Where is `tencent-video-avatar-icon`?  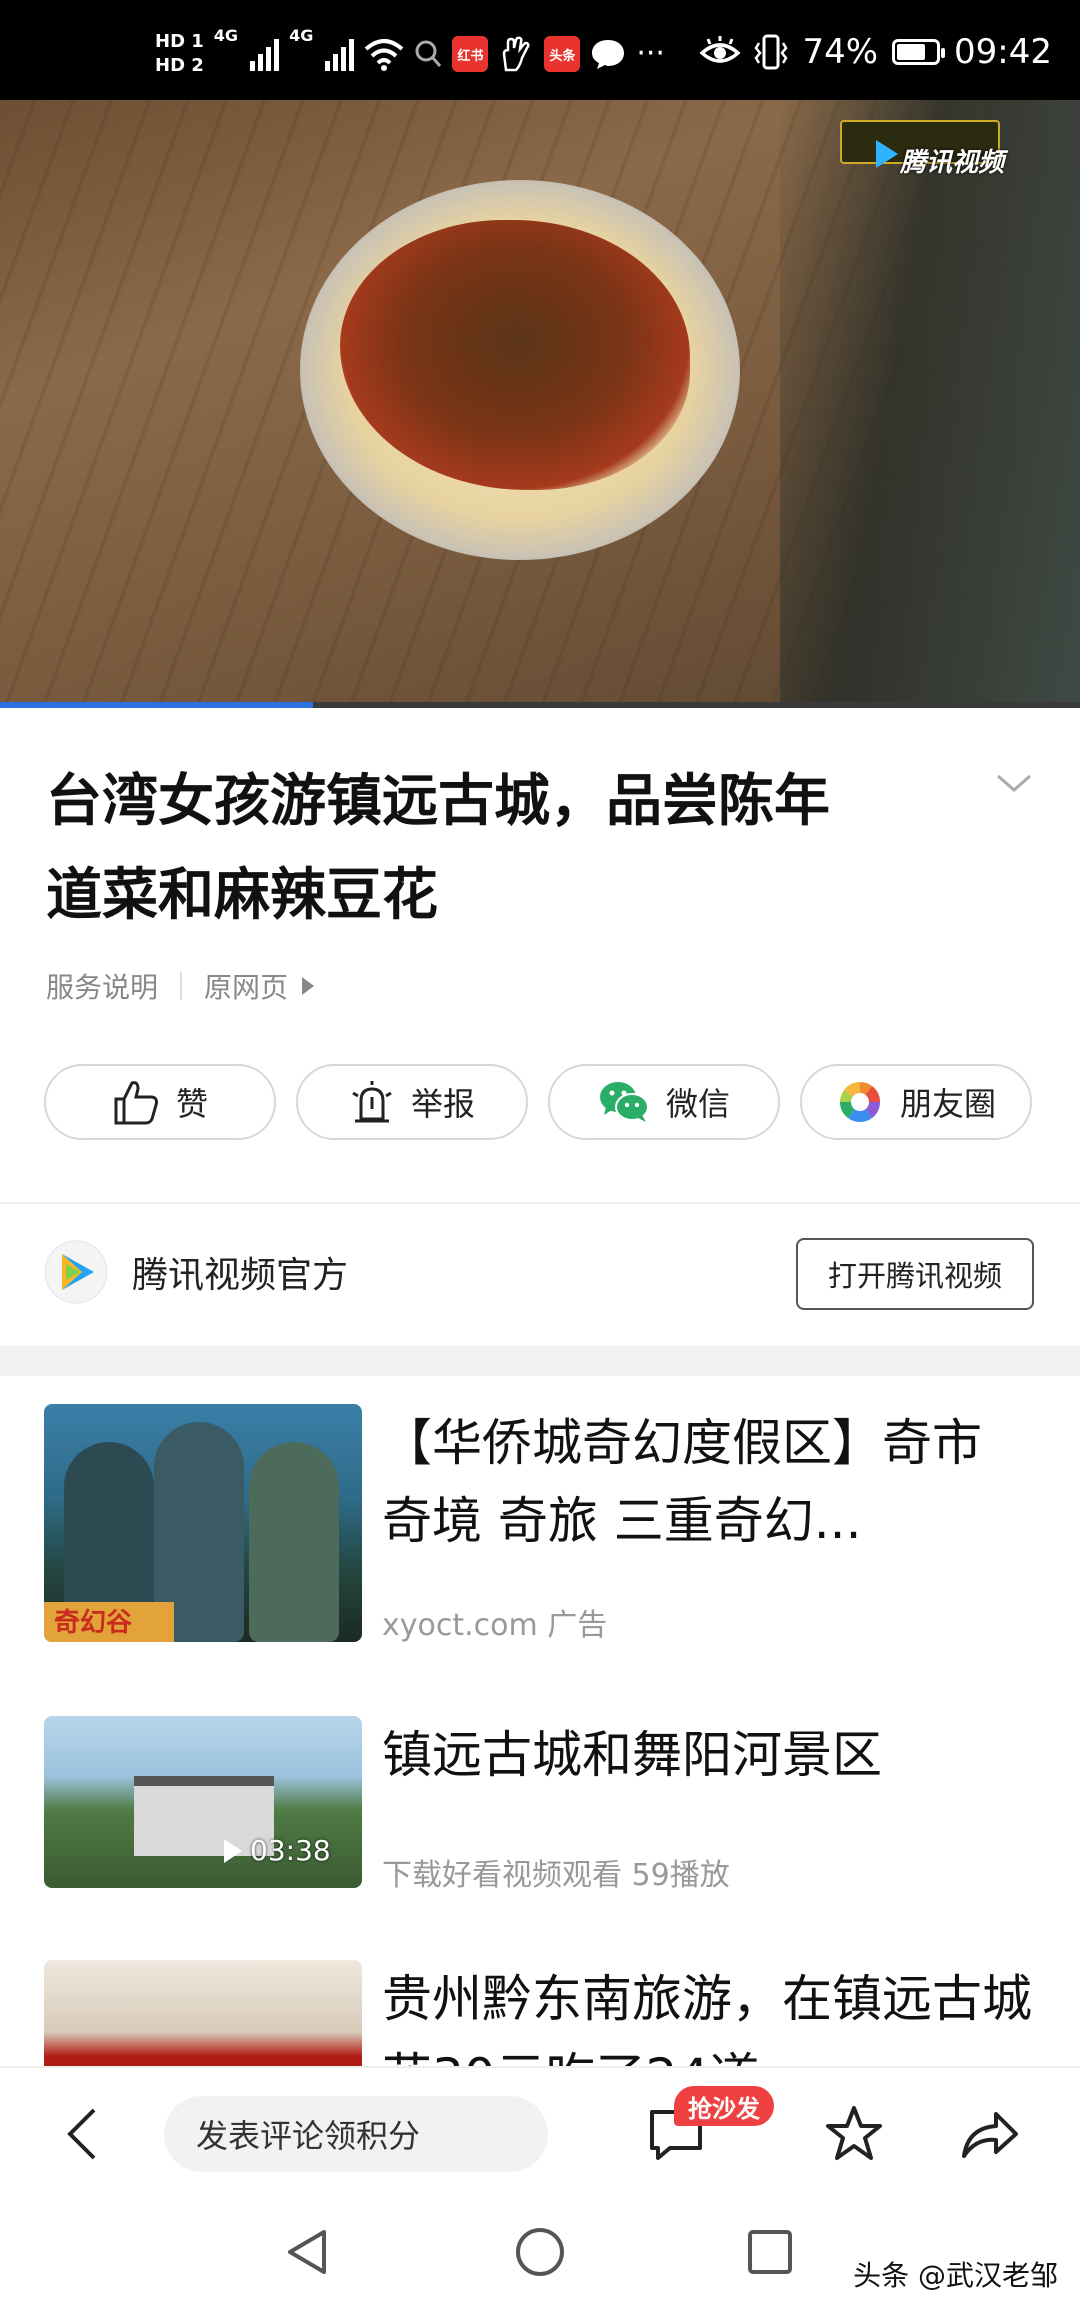
tencent-video-avatar-icon is located at coordinates (76, 1272).